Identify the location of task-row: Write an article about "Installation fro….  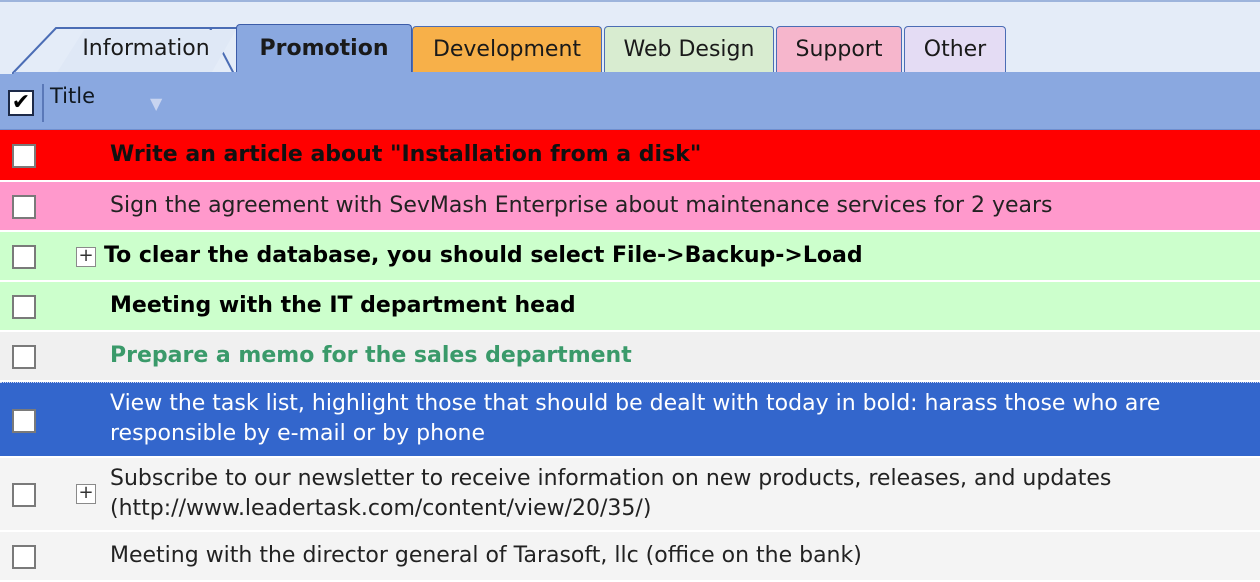
(630, 156).